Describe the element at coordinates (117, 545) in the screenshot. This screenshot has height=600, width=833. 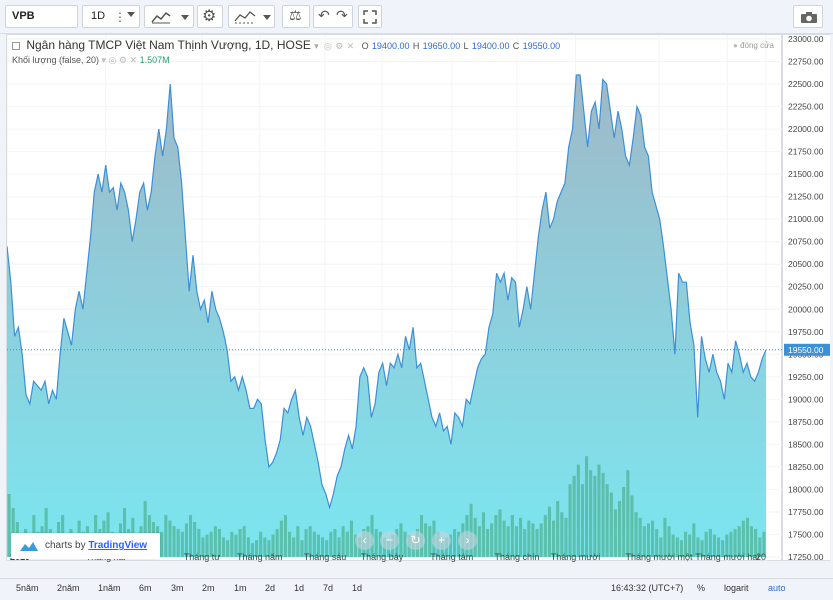
I see `tradingview-link: TradingView` at that location.